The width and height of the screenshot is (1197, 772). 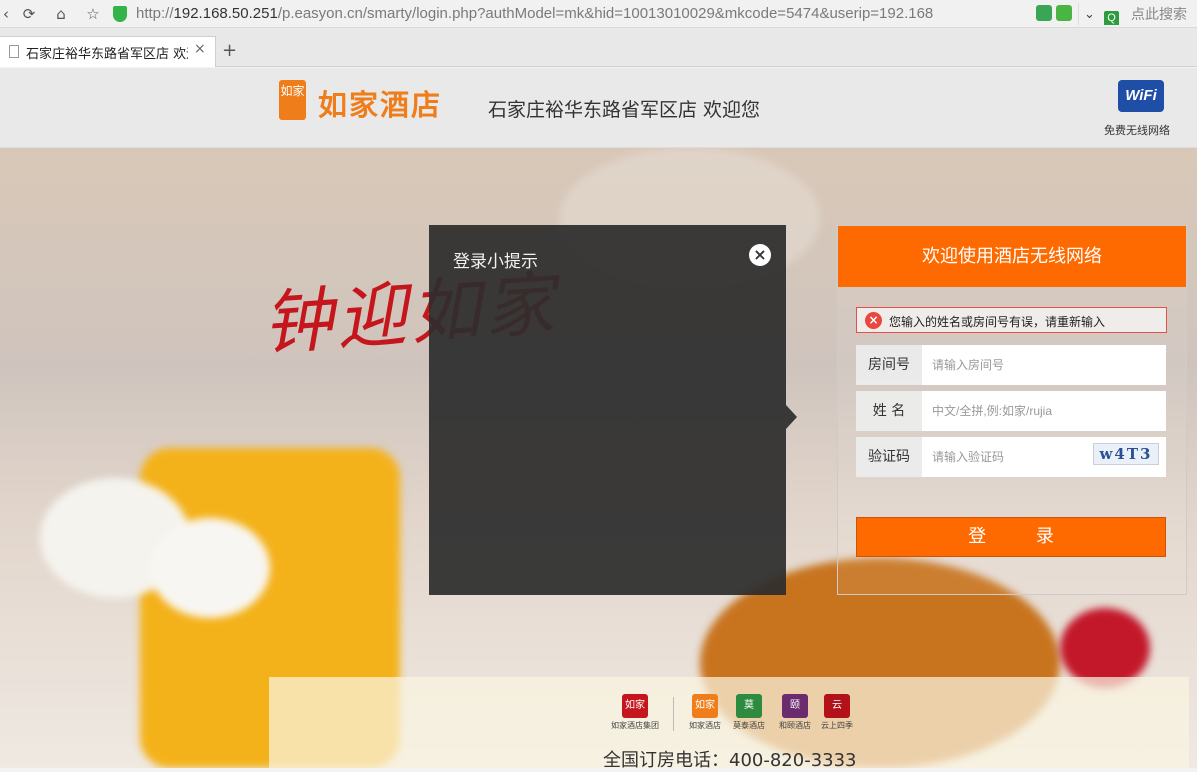 What do you see at coordinates (997, 322) in the screenshot?
I see `error-text: 您输入的姓名或房间号有误，请重新输入` at bounding box center [997, 322].